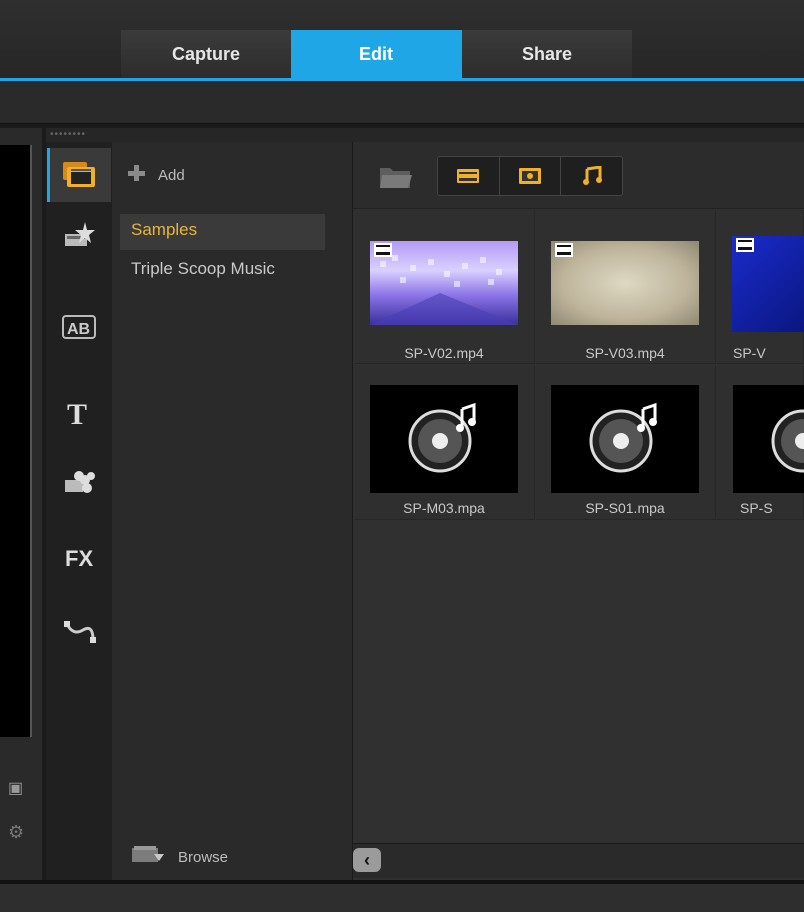  I want to click on filter-icon: FX, so click(79, 557).